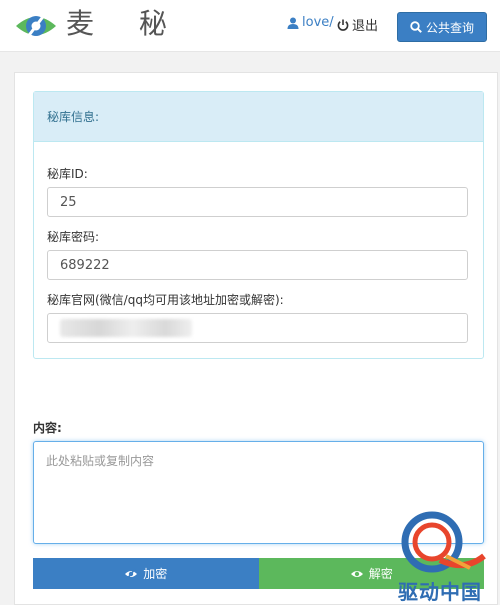 The height and width of the screenshot is (605, 500). What do you see at coordinates (443, 542) in the screenshot?
I see `watermark-logo-icon` at bounding box center [443, 542].